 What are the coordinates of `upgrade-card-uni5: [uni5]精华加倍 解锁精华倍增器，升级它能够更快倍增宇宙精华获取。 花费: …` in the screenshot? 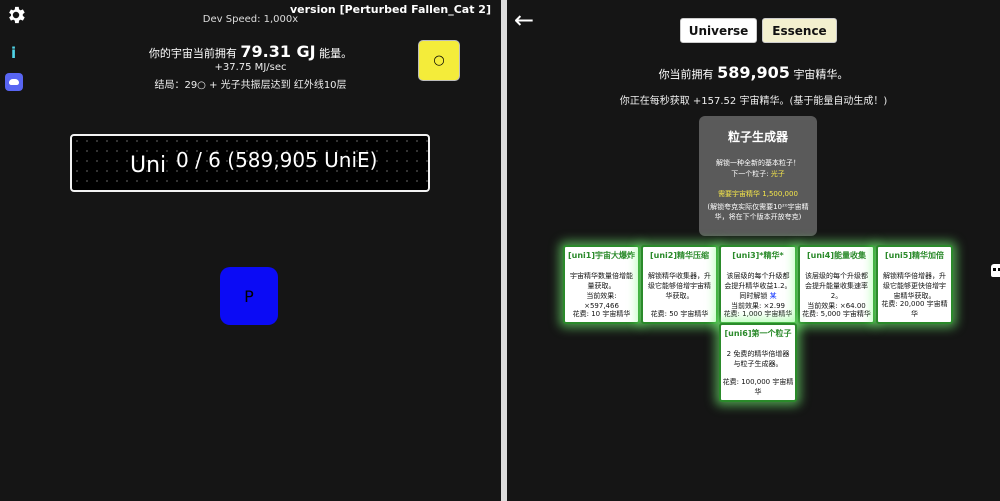 It's located at (914, 284).